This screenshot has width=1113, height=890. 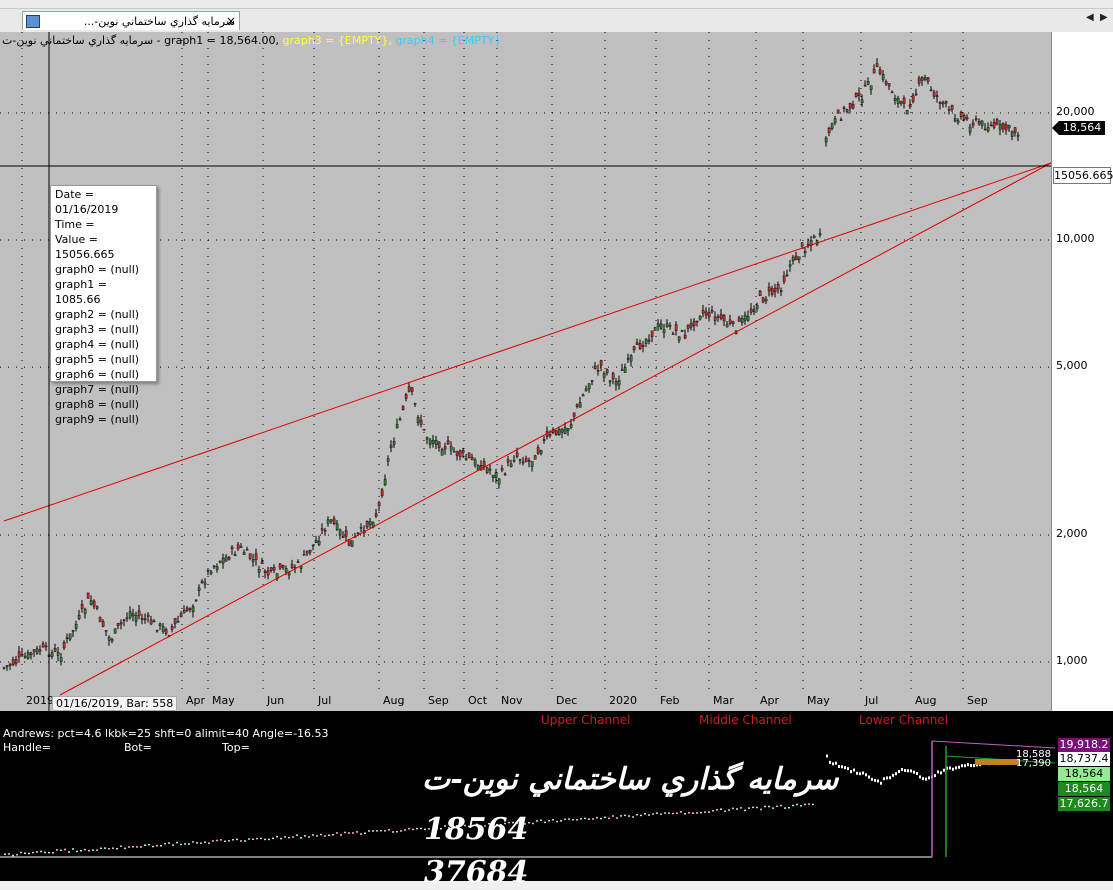 I want to click on x-tick-label: 2019, so click(x=40, y=700).